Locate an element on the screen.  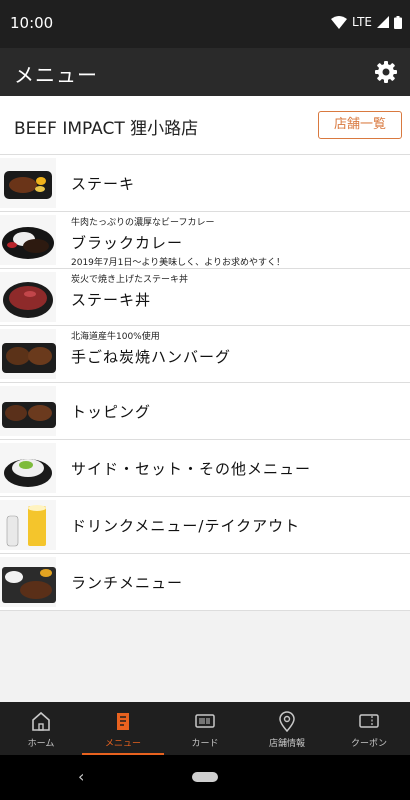
nav-coupon: クーポン is located at coordinates (369, 728).